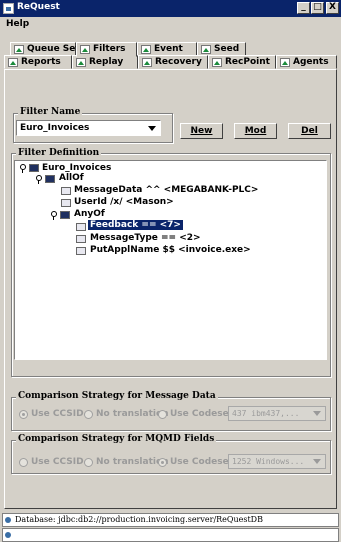 The image size is (341, 542). What do you see at coordinates (76, 168) in the screenshot?
I see `tree-node-root: Euro_Invoices` at bounding box center [76, 168].